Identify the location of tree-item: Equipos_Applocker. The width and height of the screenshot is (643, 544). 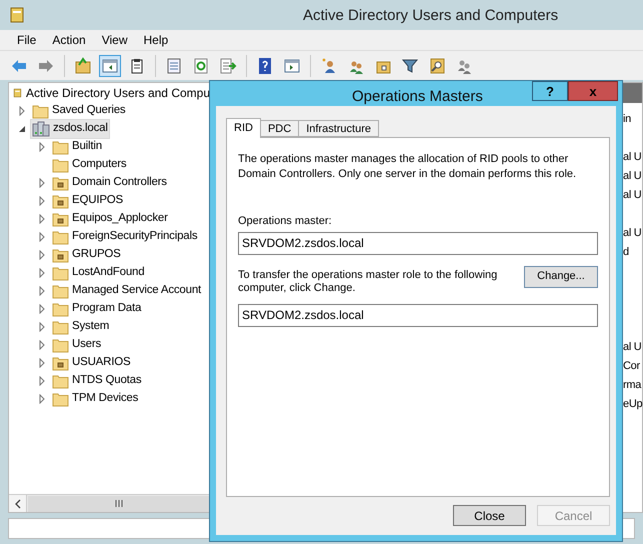
(110, 219).